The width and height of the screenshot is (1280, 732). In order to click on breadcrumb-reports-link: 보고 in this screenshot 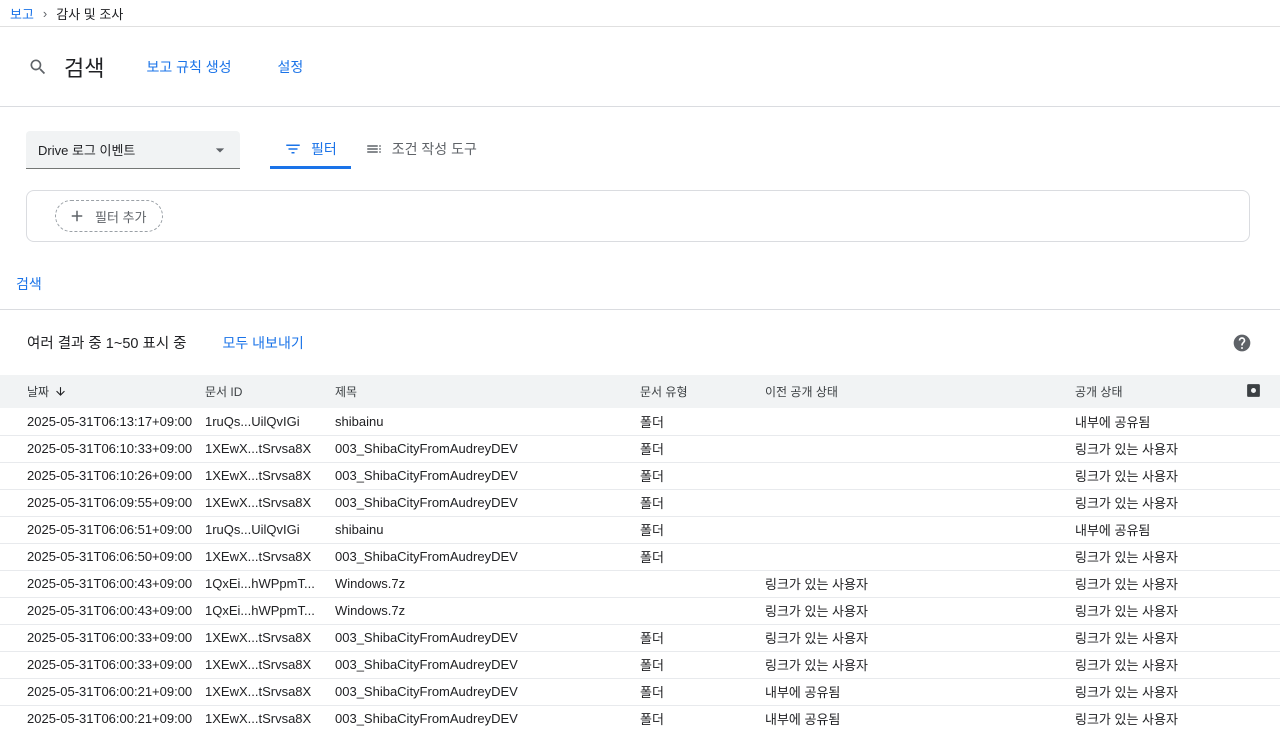, I will do `click(22, 13)`.